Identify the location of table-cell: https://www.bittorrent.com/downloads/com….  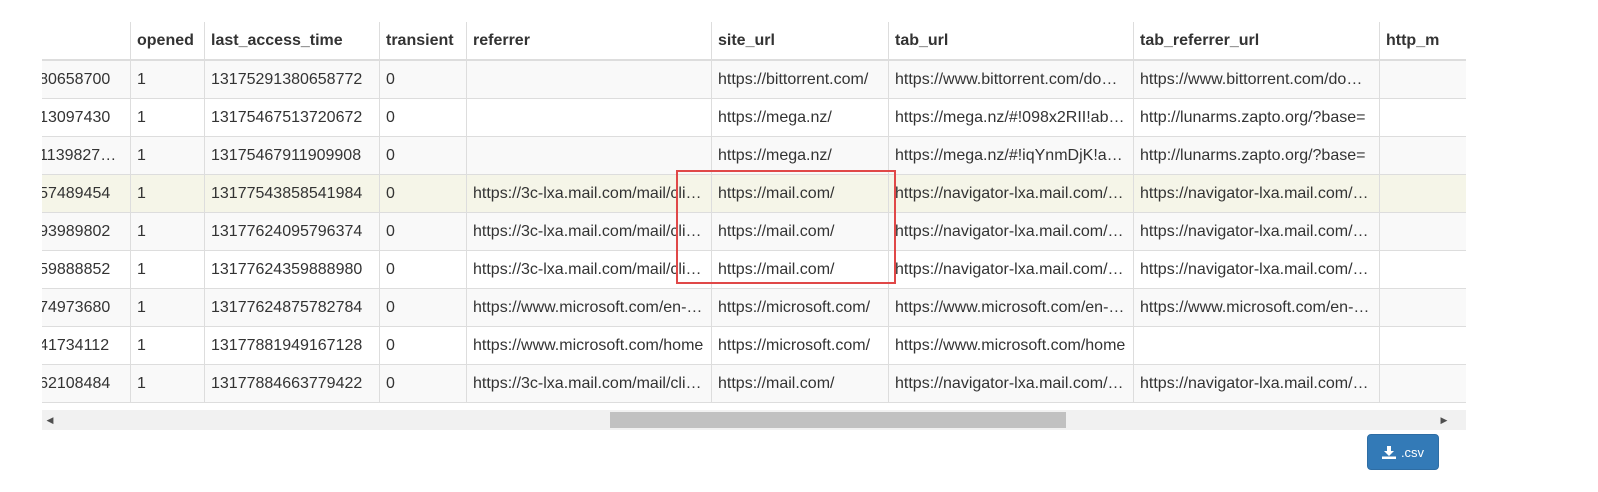
(1011, 79).